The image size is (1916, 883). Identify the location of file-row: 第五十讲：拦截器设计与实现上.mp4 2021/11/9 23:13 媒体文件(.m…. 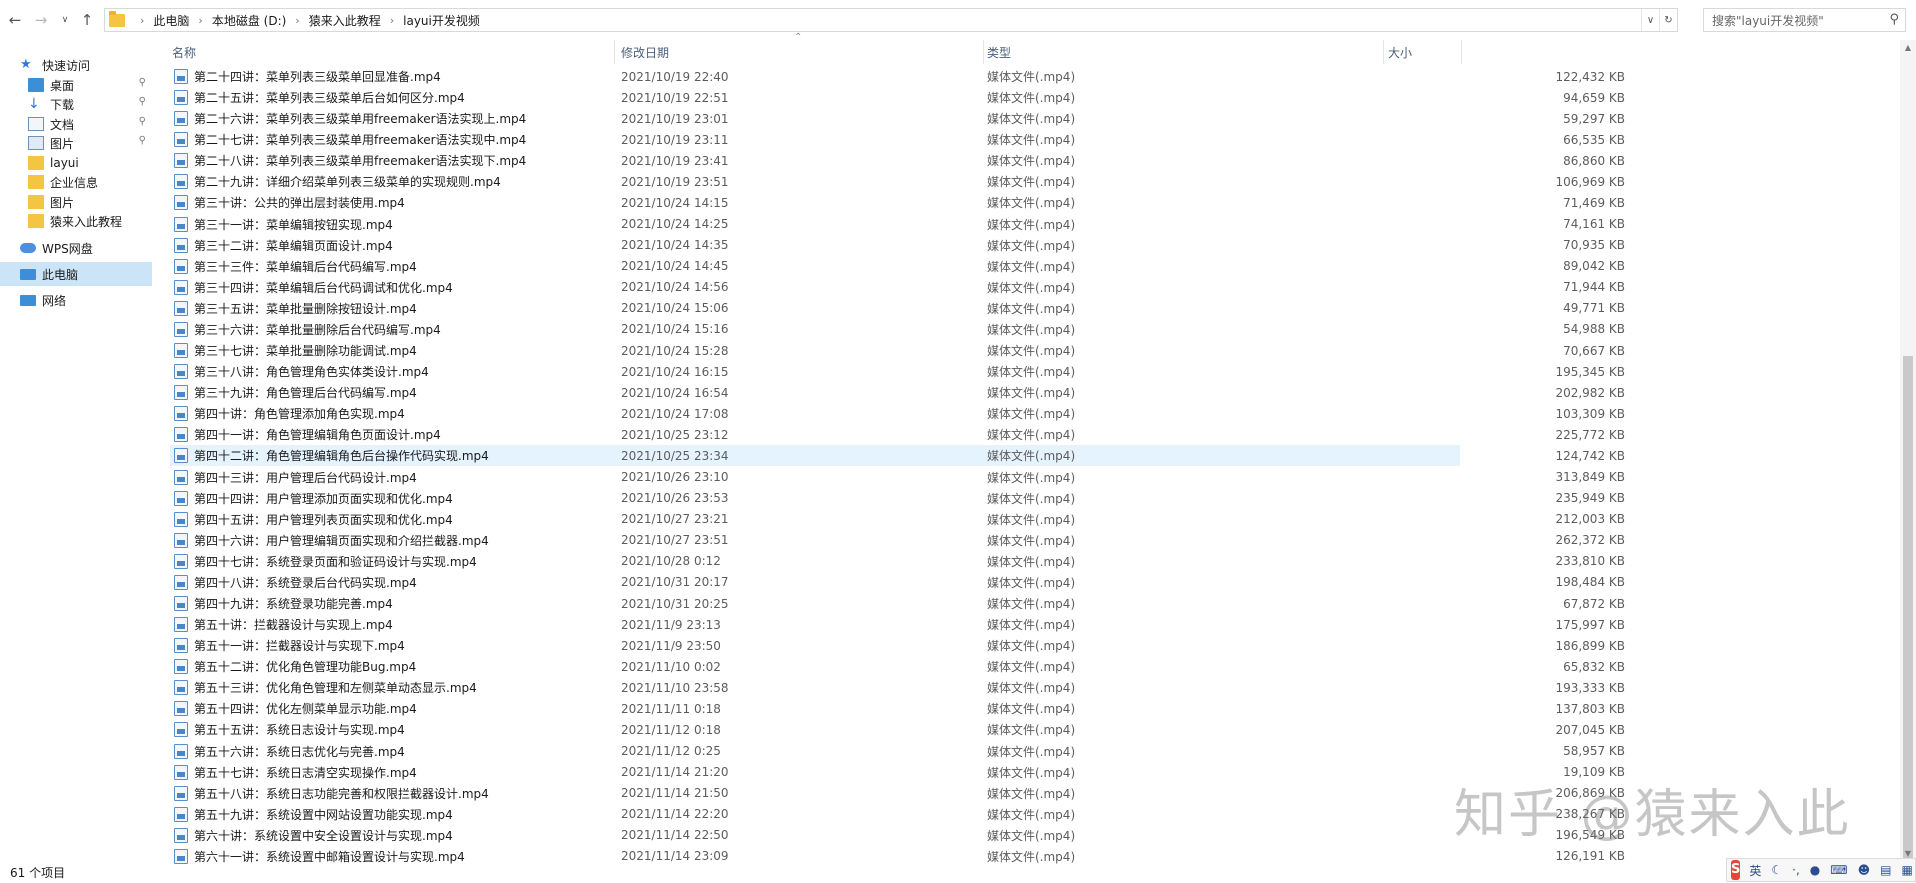
(897, 624).